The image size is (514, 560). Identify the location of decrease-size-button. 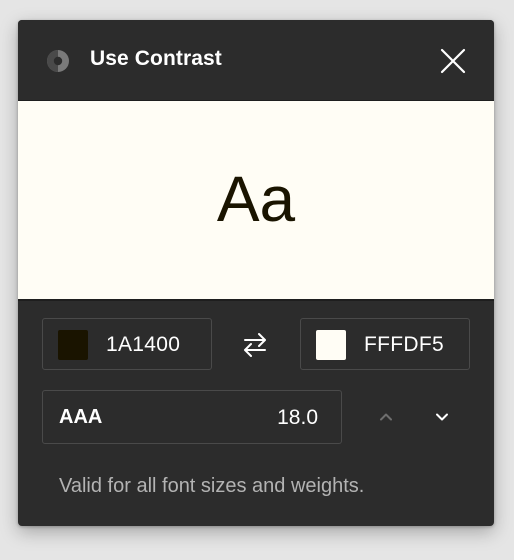
(442, 417).